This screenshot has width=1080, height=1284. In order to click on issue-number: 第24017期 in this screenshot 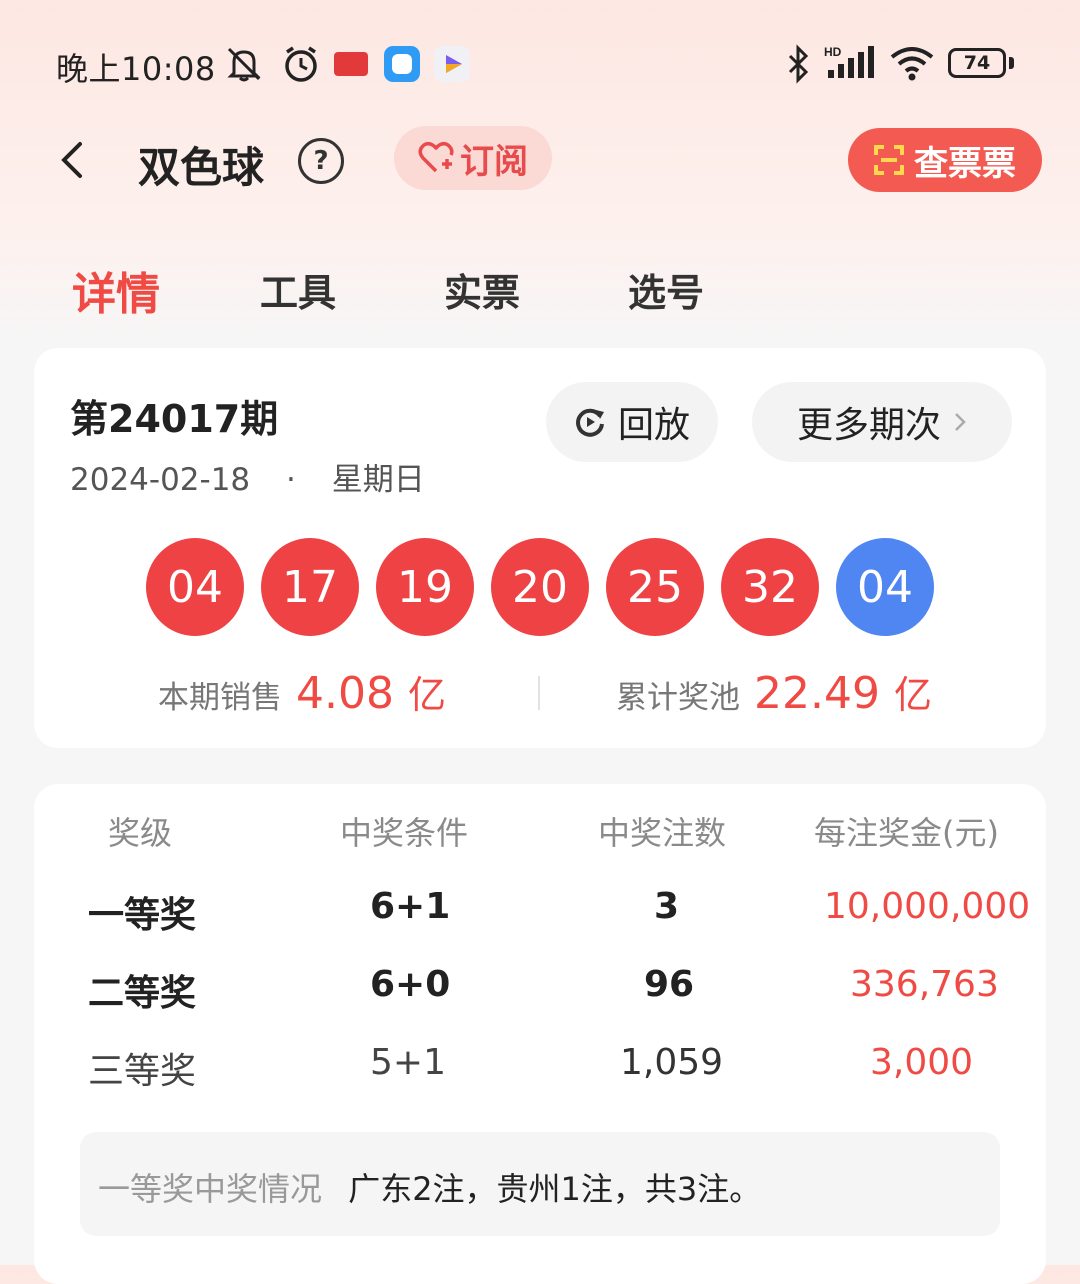, I will do `click(174, 419)`.